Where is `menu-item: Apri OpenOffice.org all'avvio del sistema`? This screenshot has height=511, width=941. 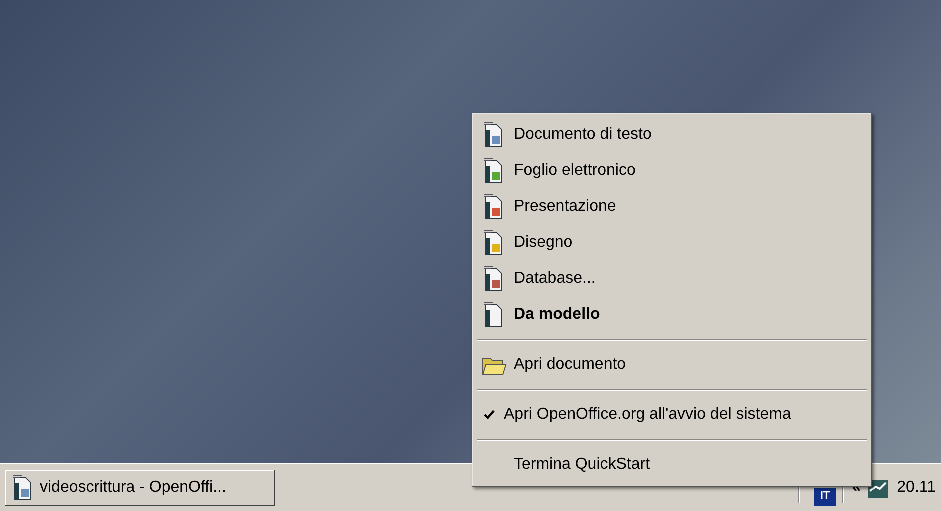 menu-item: Apri OpenOffice.org all'avvio del sistema is located at coordinates (672, 415).